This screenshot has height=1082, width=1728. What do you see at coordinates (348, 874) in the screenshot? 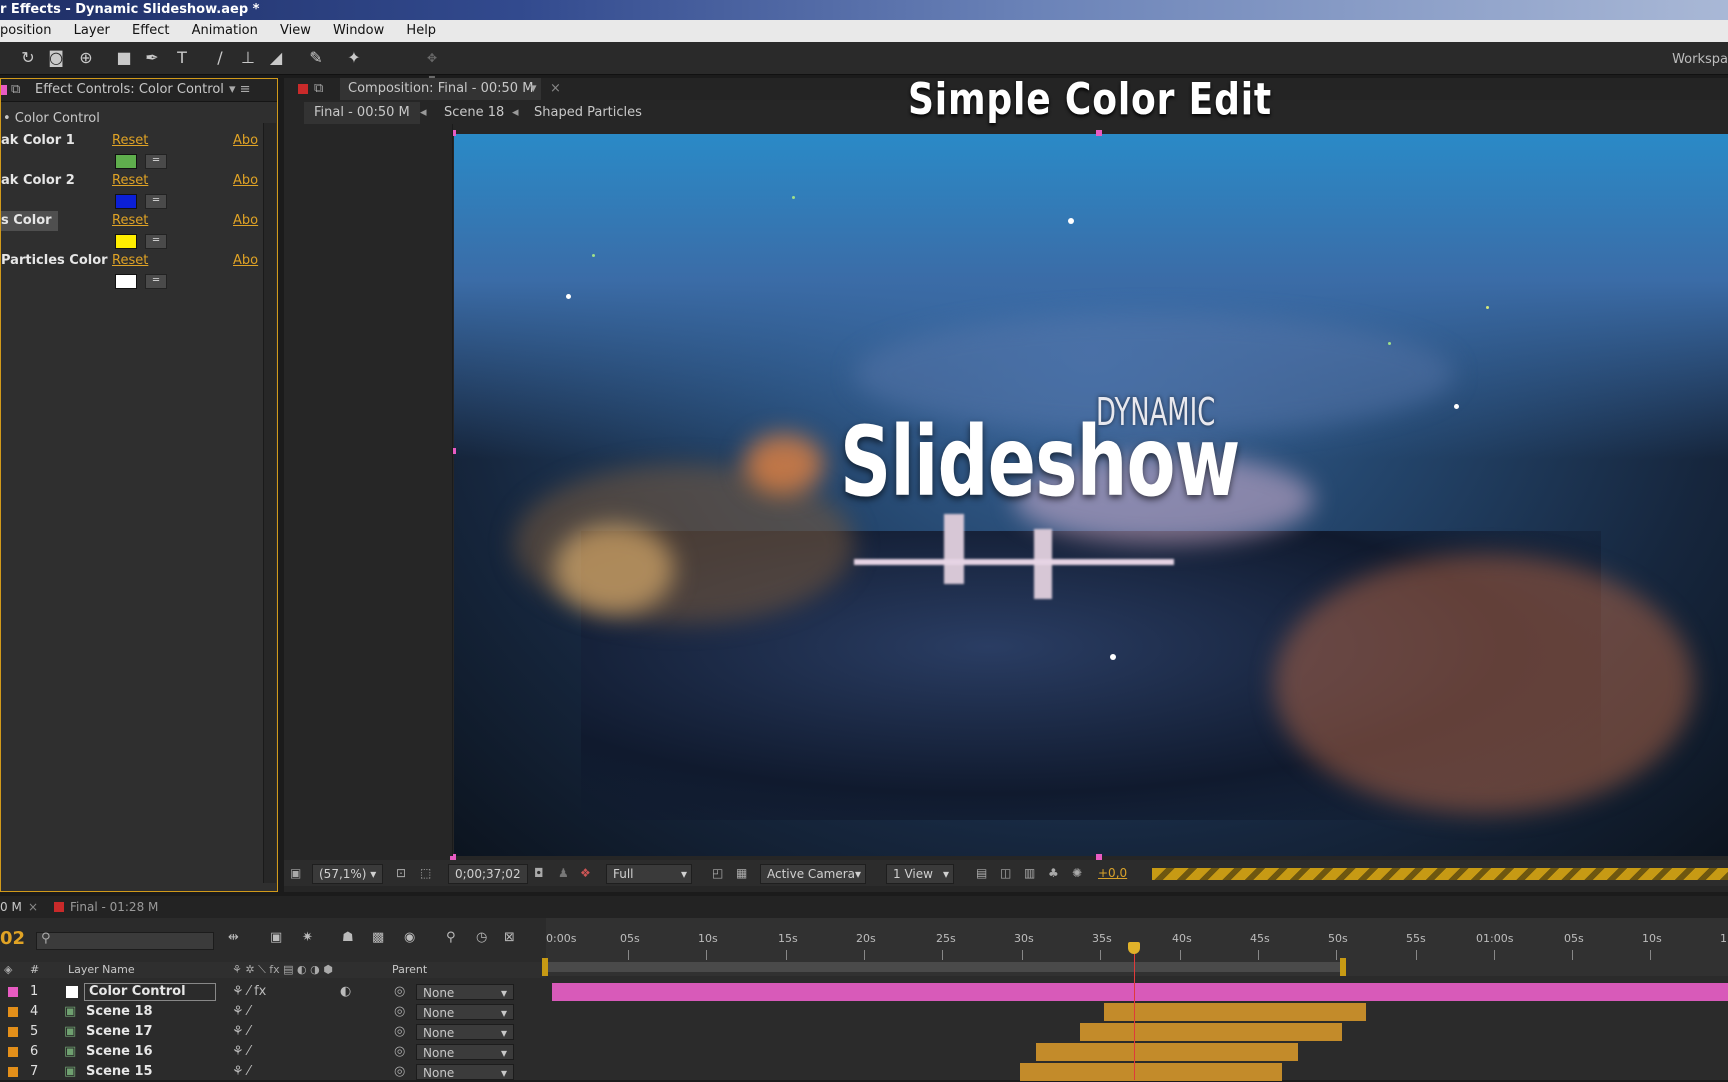
I see `zoom-dropdown: (57,1%) ▾` at bounding box center [348, 874].